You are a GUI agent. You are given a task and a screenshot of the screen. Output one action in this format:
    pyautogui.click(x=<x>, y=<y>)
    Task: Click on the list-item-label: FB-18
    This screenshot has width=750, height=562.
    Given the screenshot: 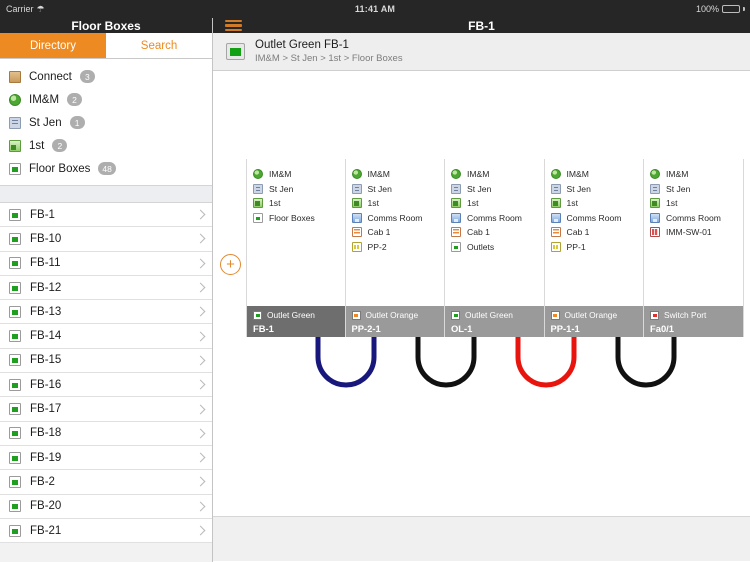 What is the action you would take?
    pyautogui.click(x=46, y=433)
    